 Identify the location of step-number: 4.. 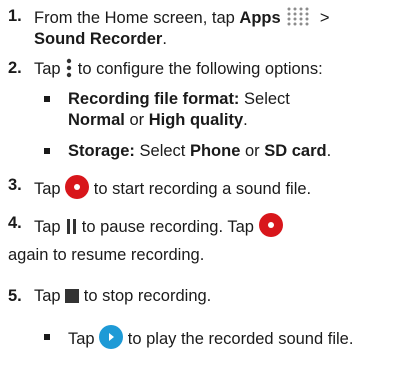
(15, 223).